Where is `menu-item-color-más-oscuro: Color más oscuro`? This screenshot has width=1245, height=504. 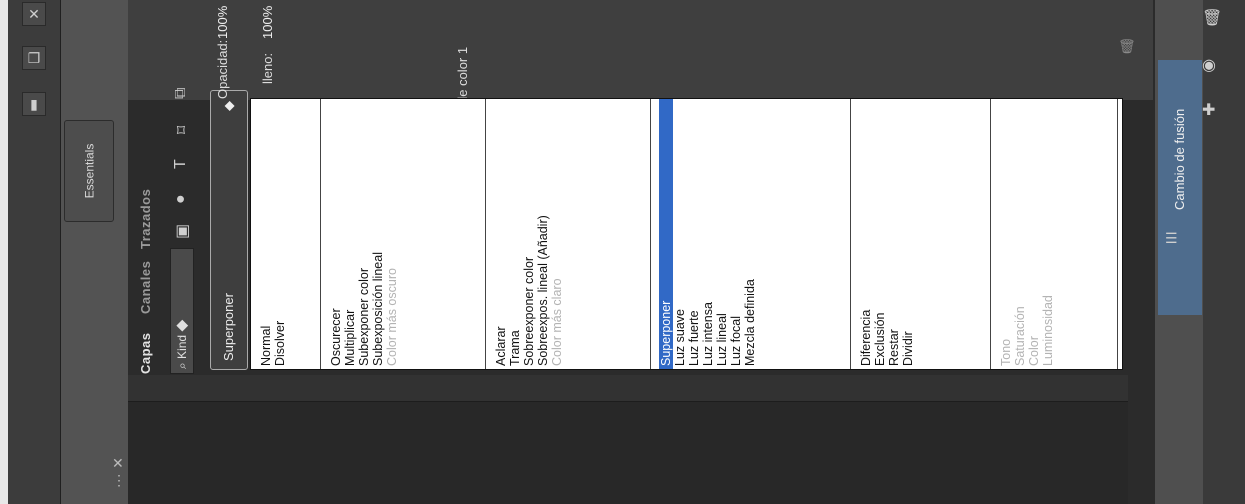
menu-item-color-más-oscuro: Color más oscuro is located at coordinates (392, 317).